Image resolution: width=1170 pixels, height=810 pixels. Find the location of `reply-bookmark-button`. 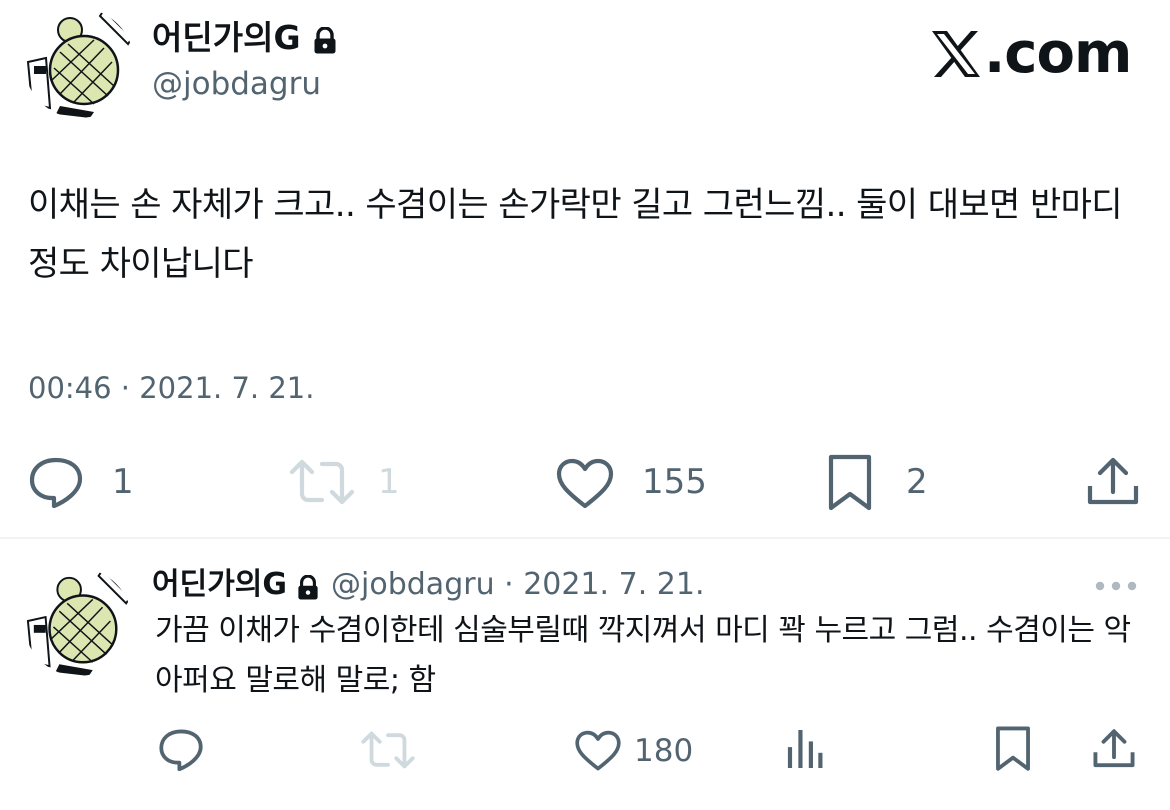

reply-bookmark-button is located at coordinates (1013, 749).